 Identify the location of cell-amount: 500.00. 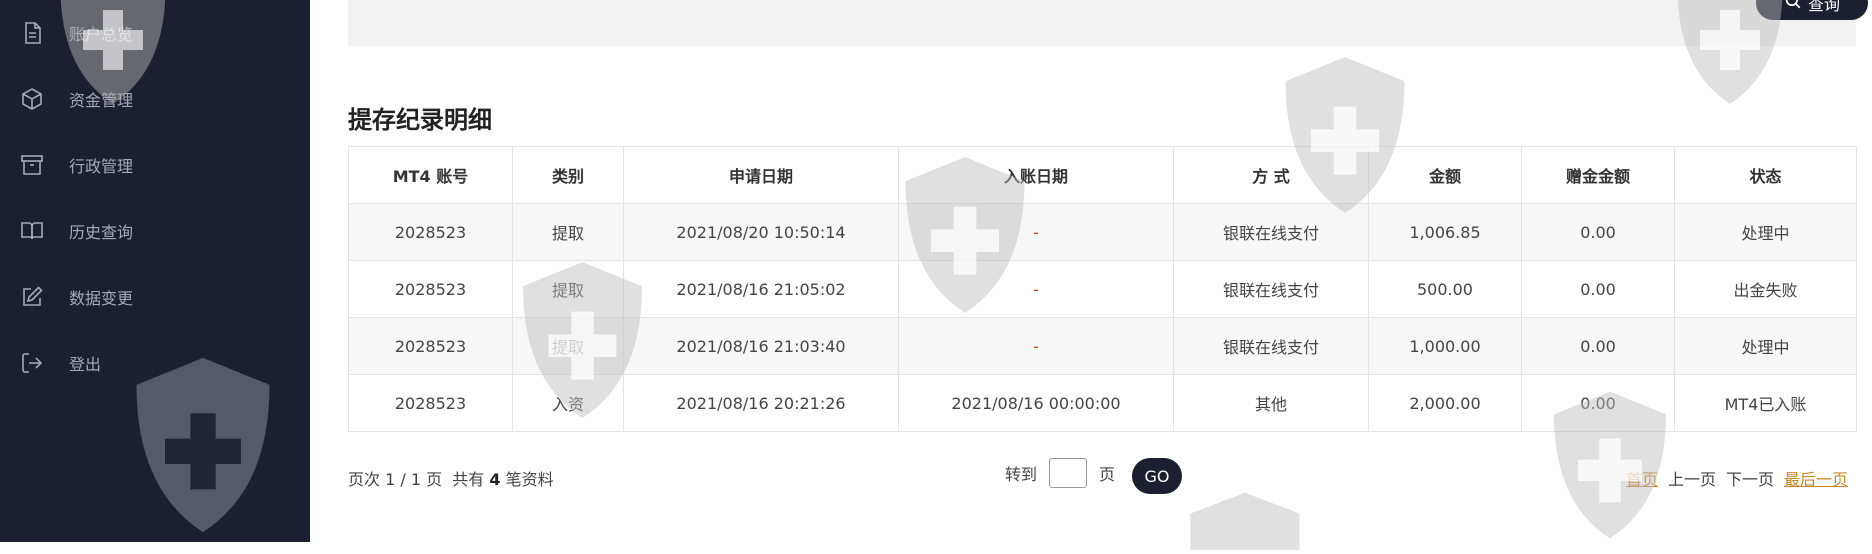
(1445, 289).